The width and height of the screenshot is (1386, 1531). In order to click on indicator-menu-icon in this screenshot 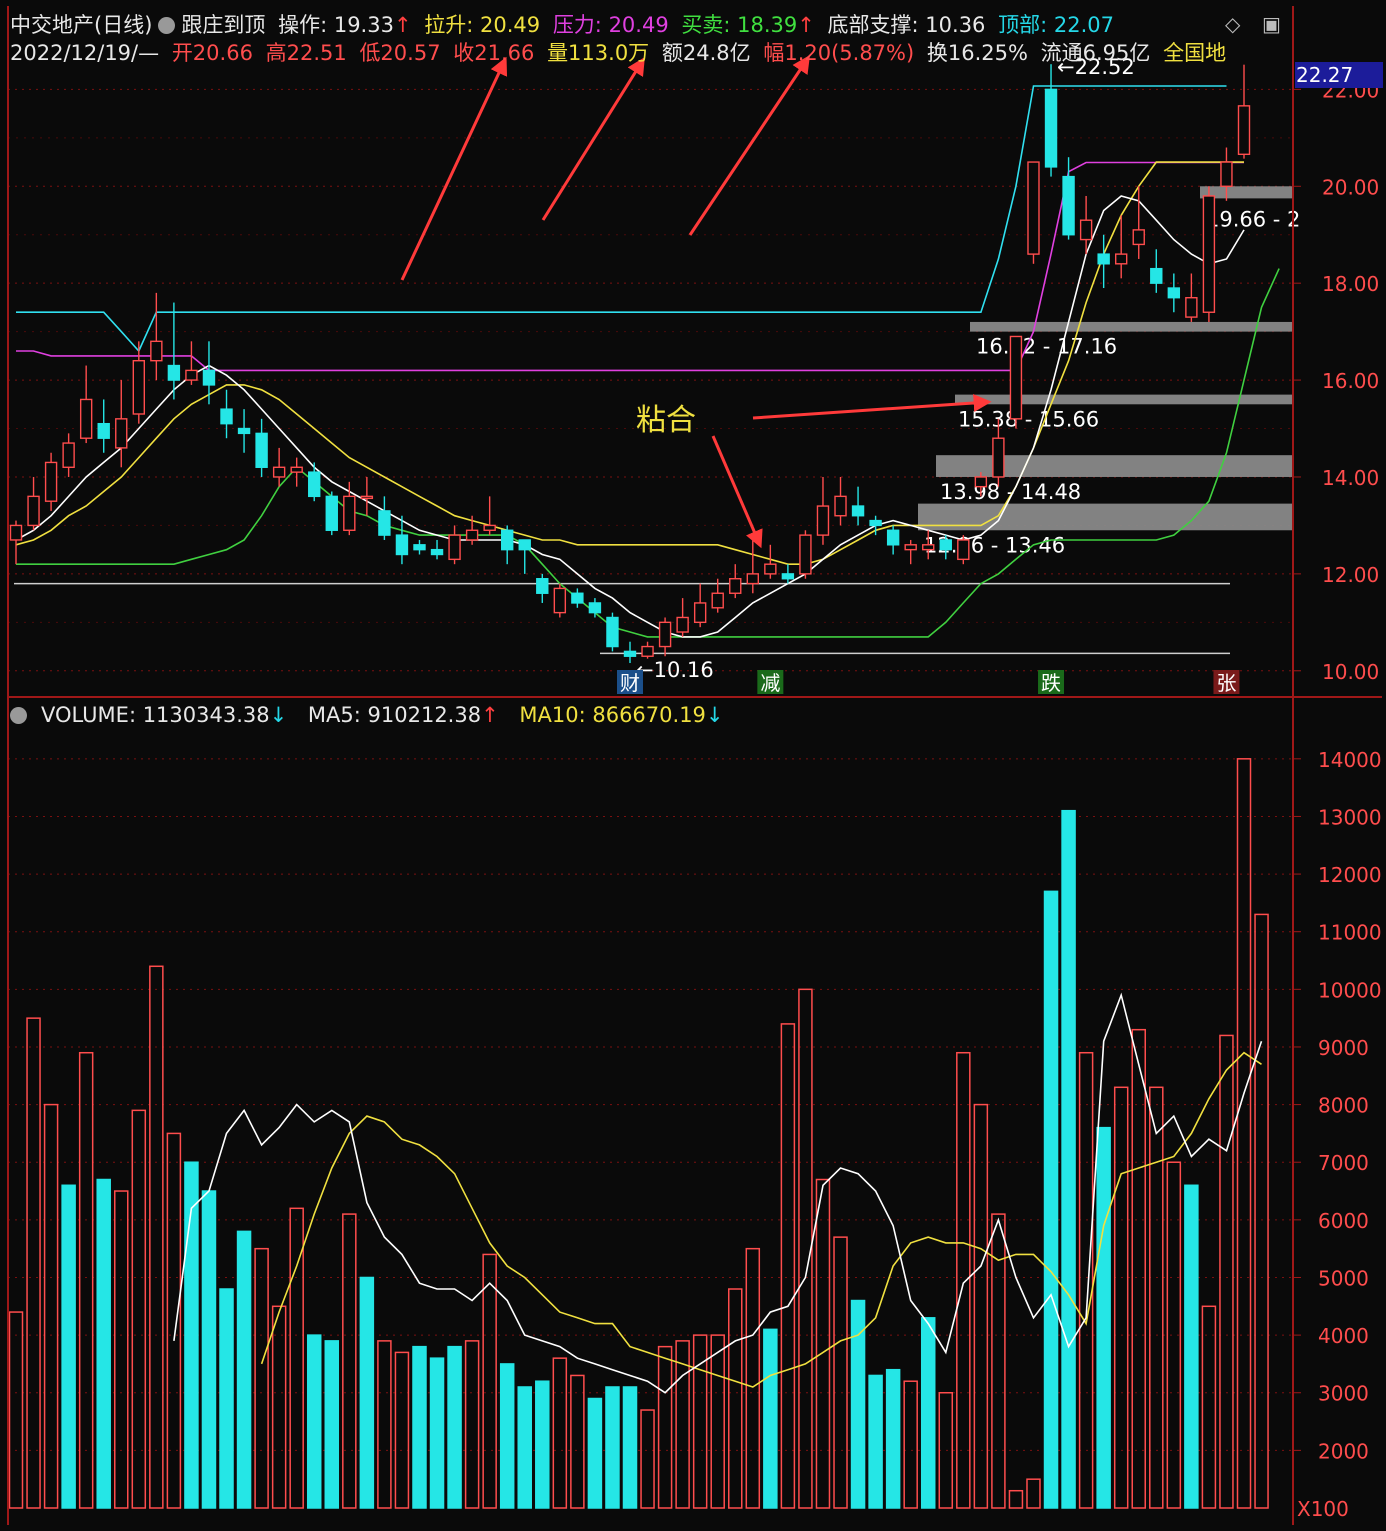, I will do `click(167, 25)`.